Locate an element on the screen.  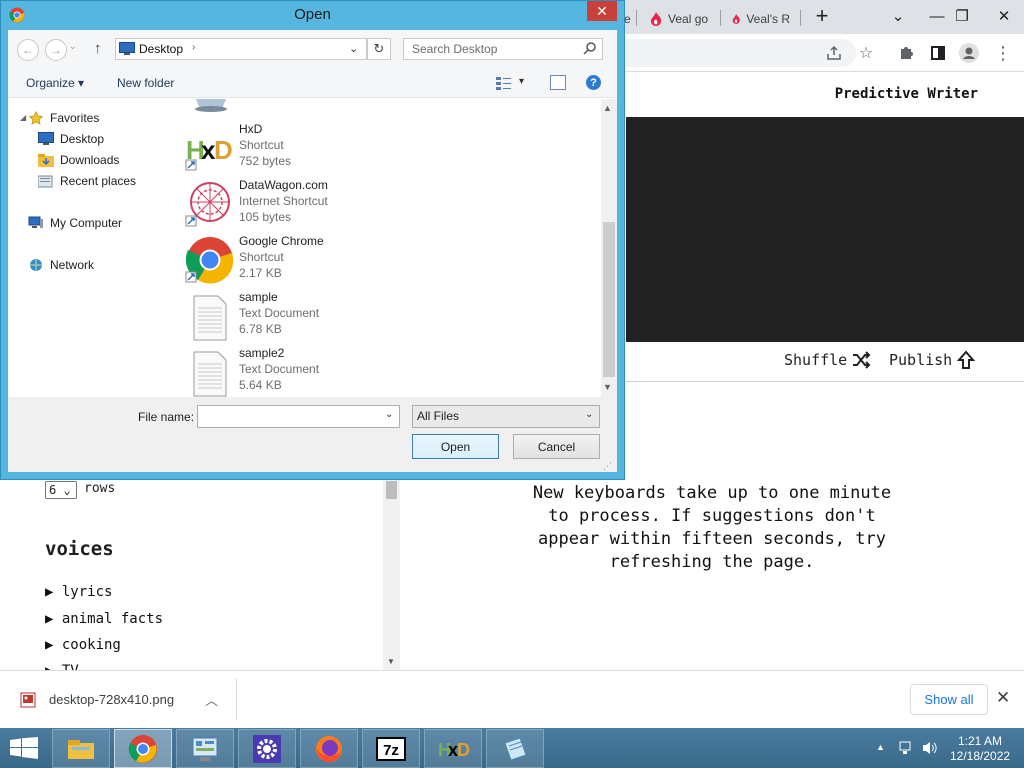
nav-desktop: Desktop is located at coordinates (71, 139).